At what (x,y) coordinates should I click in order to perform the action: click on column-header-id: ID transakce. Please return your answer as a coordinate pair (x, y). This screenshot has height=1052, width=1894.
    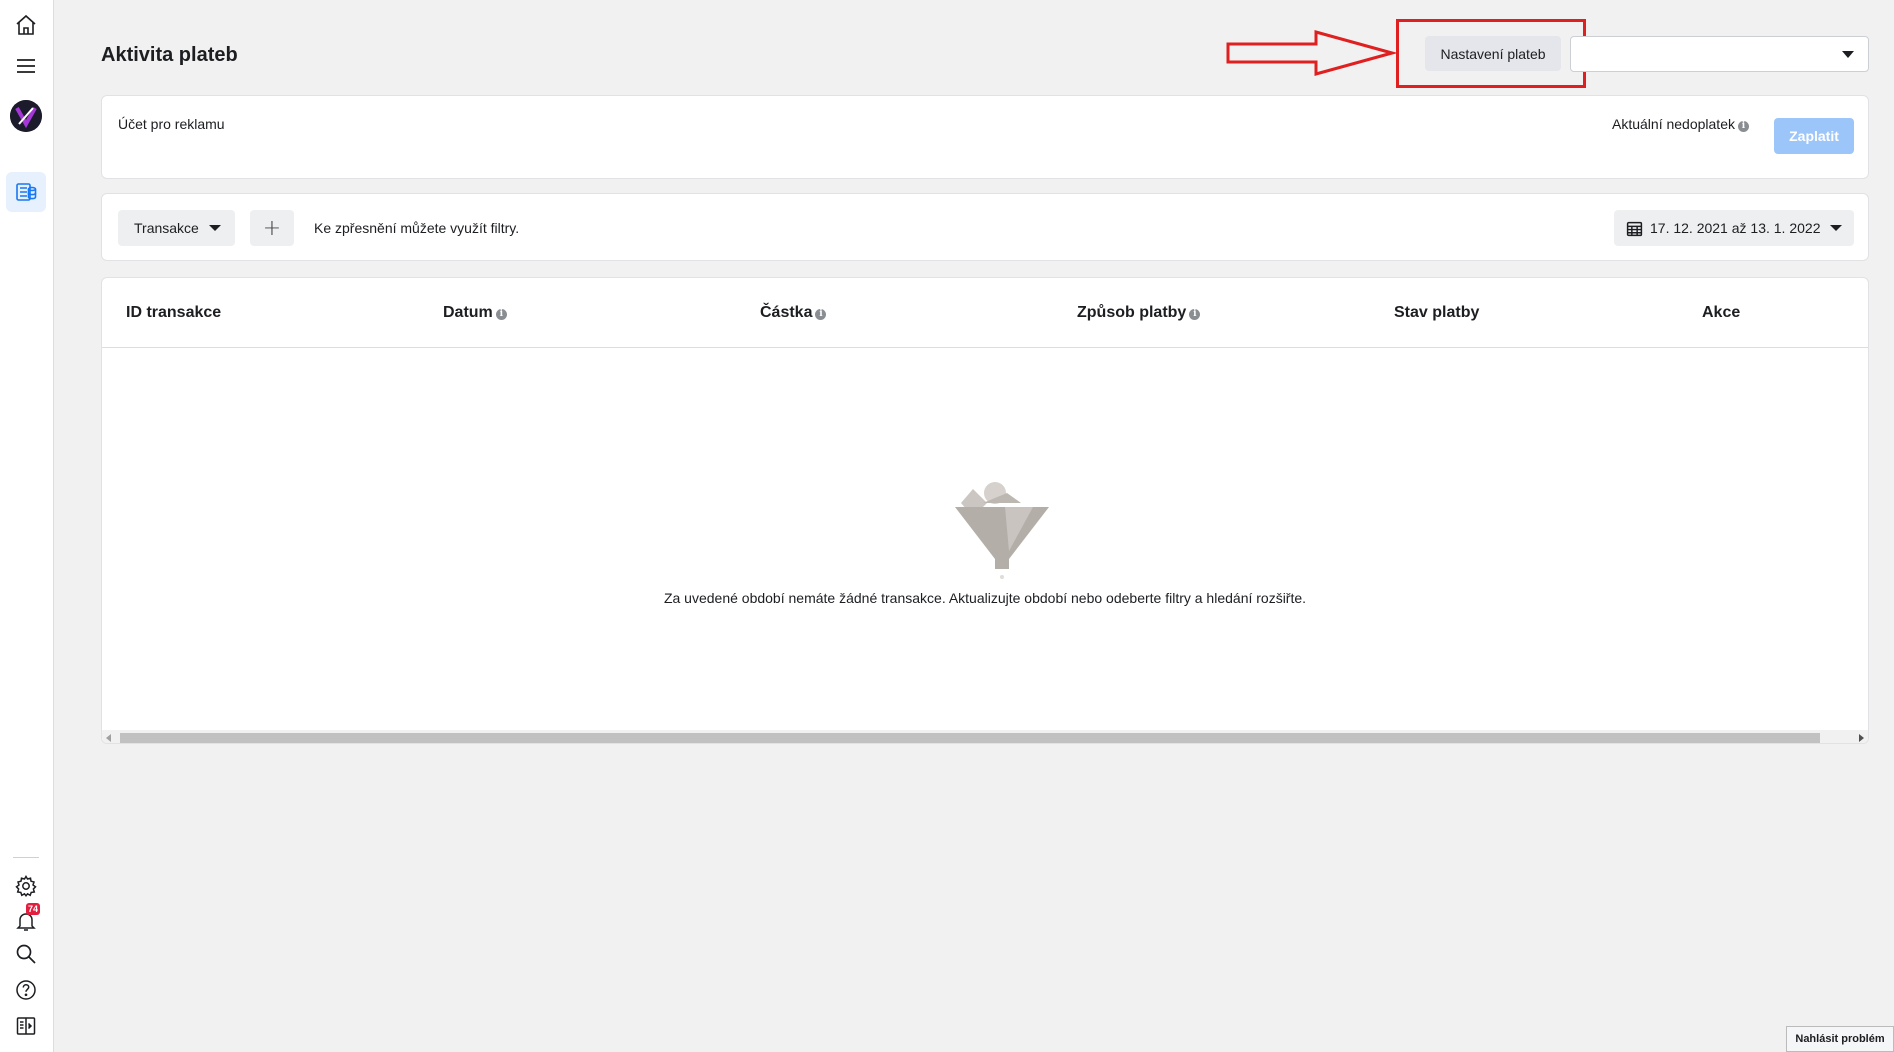
    Looking at the image, I should click on (173, 313).